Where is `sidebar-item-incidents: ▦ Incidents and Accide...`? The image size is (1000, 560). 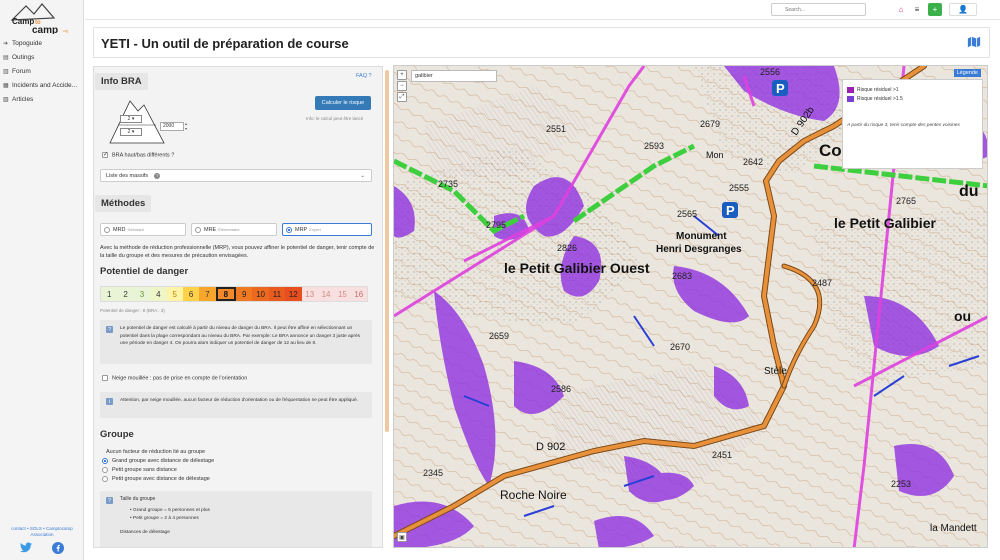 sidebar-item-incidents: ▦ Incidents and Accide... is located at coordinates (40, 85).